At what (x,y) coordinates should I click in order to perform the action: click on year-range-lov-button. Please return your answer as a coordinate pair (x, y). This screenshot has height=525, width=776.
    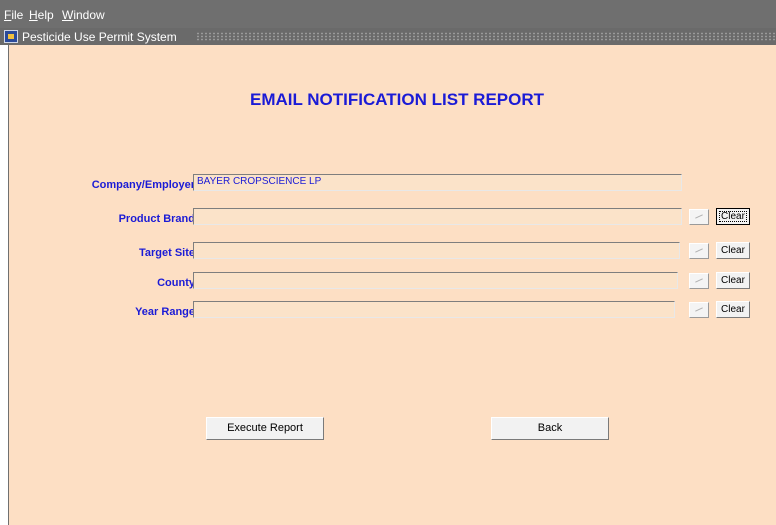
    Looking at the image, I should click on (699, 310).